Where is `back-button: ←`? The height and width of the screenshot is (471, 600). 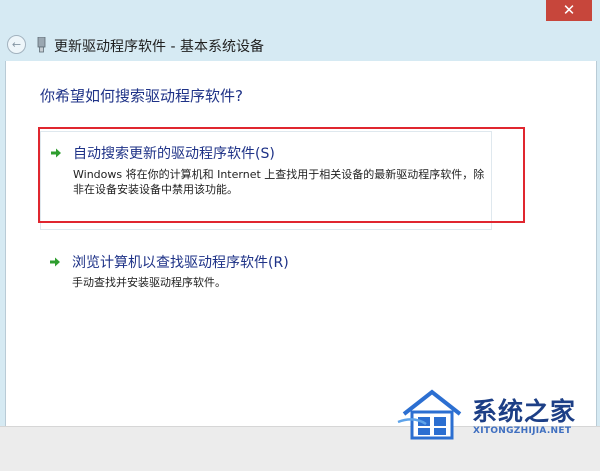 back-button: ← is located at coordinates (16, 44).